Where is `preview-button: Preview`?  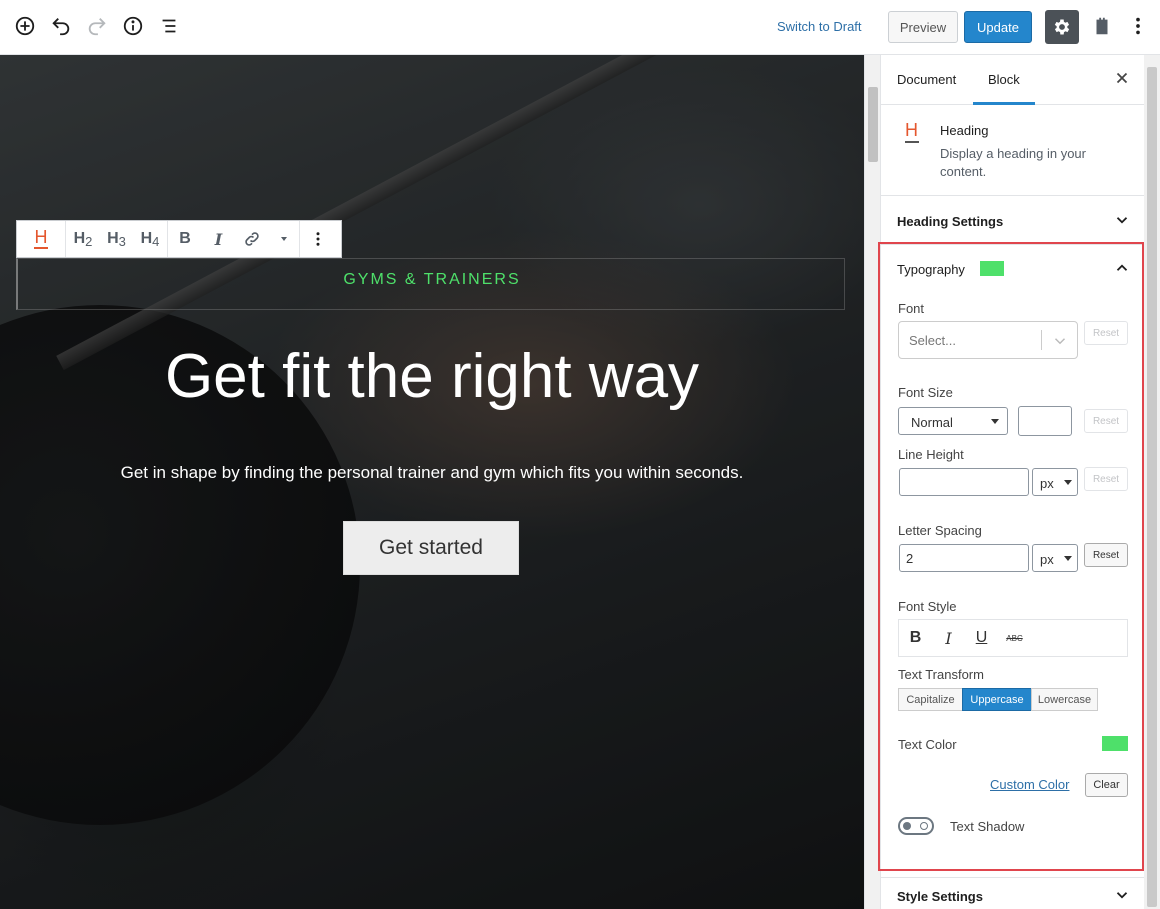 preview-button: Preview is located at coordinates (923, 27).